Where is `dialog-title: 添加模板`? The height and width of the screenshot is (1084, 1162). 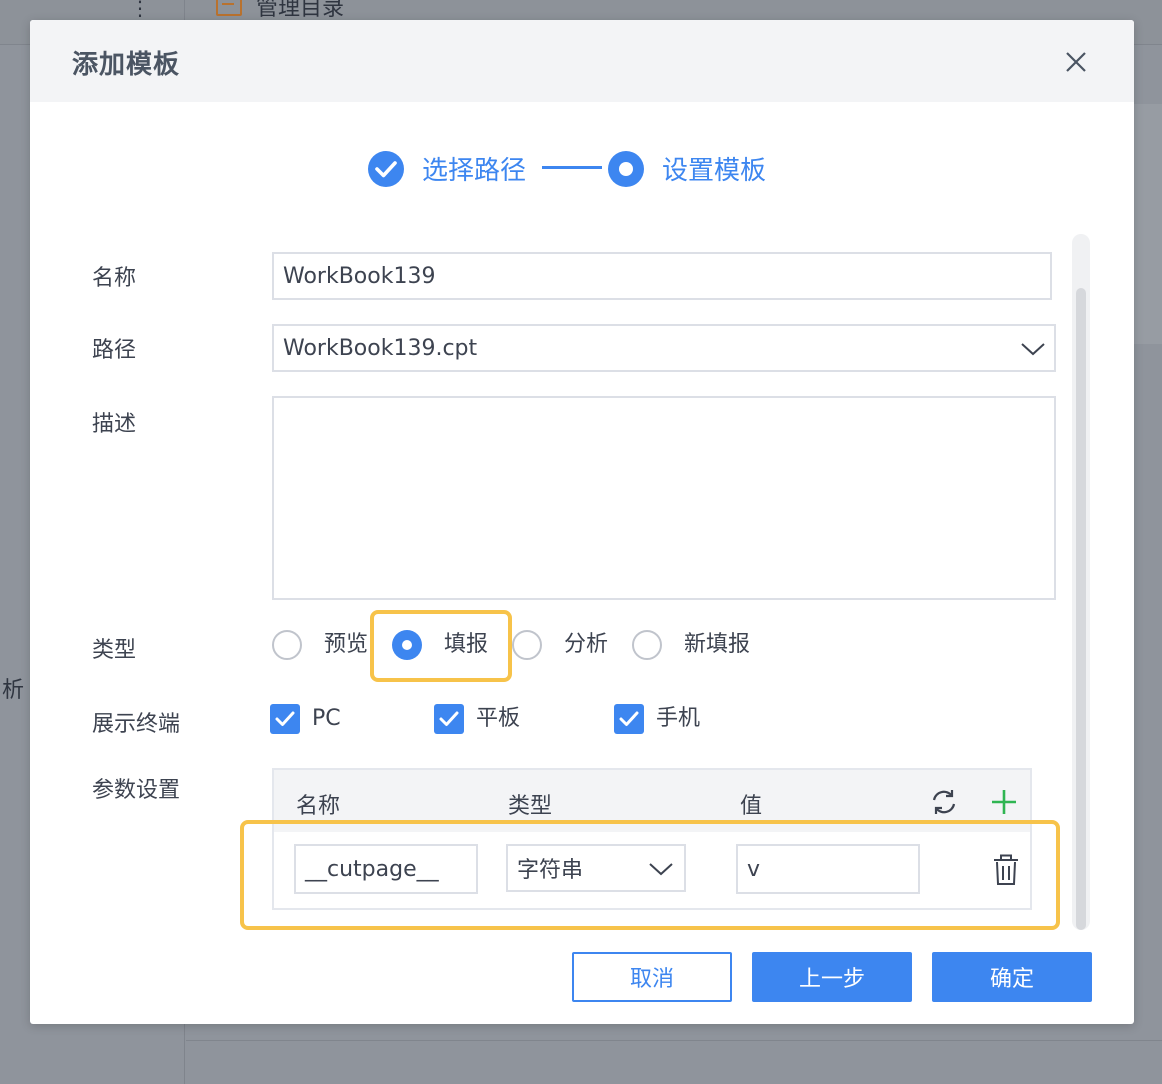
dialog-title: 添加模板 is located at coordinates (126, 65).